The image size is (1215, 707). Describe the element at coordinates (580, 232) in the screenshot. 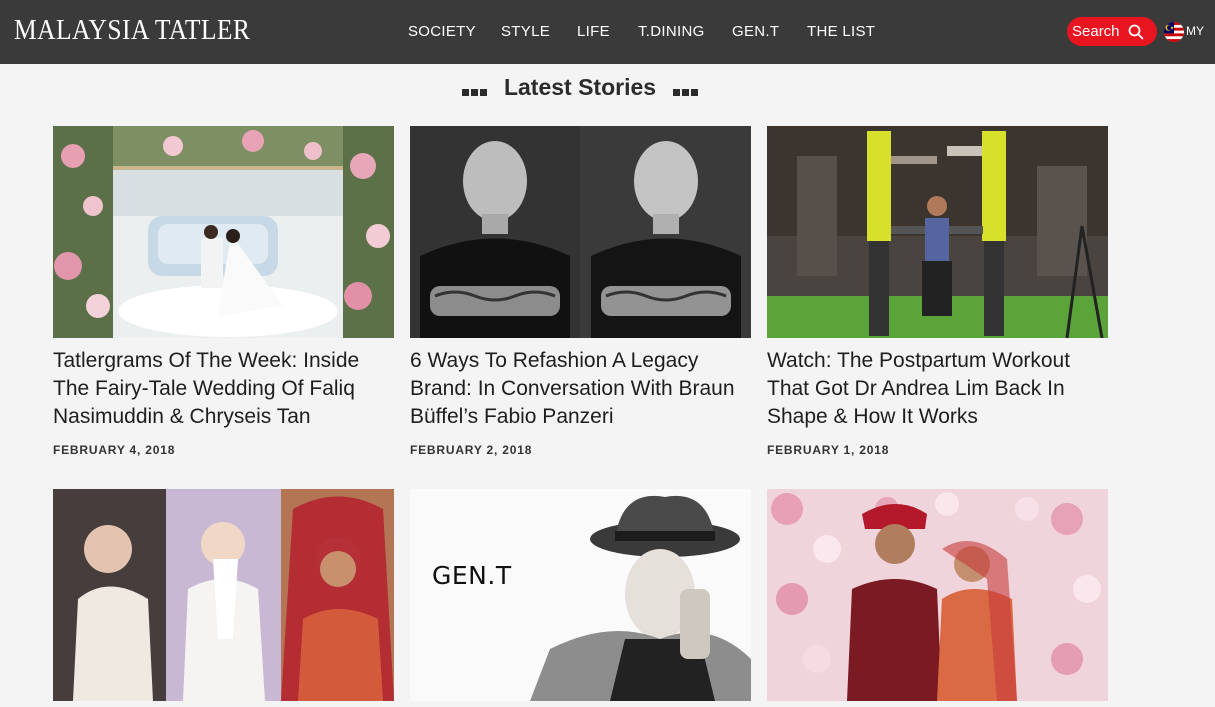

I see `story-image-portrait` at that location.